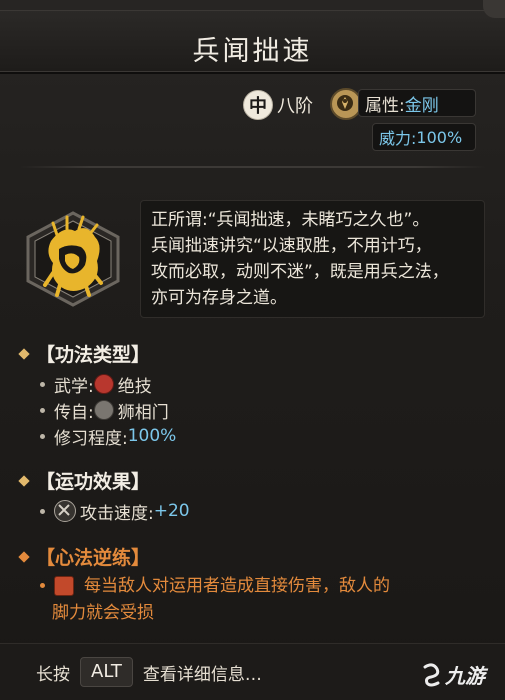 This screenshot has width=505, height=700. I want to click on description-line: 正所谓:“兵闻拙速，未睹巧之久也”。, so click(290, 220).